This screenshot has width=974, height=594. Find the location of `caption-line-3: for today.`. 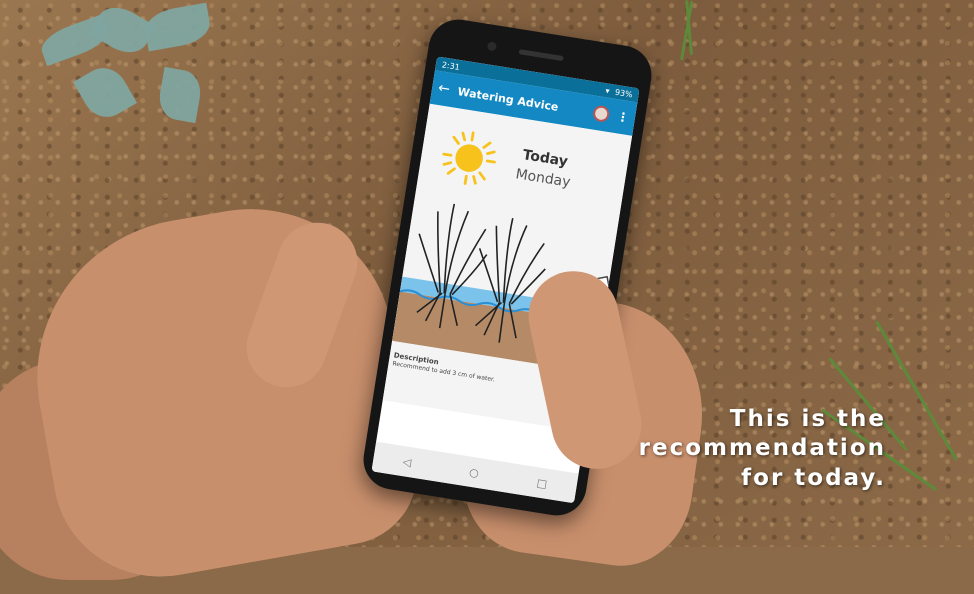

caption-line-3: for today. is located at coordinates (813, 477).